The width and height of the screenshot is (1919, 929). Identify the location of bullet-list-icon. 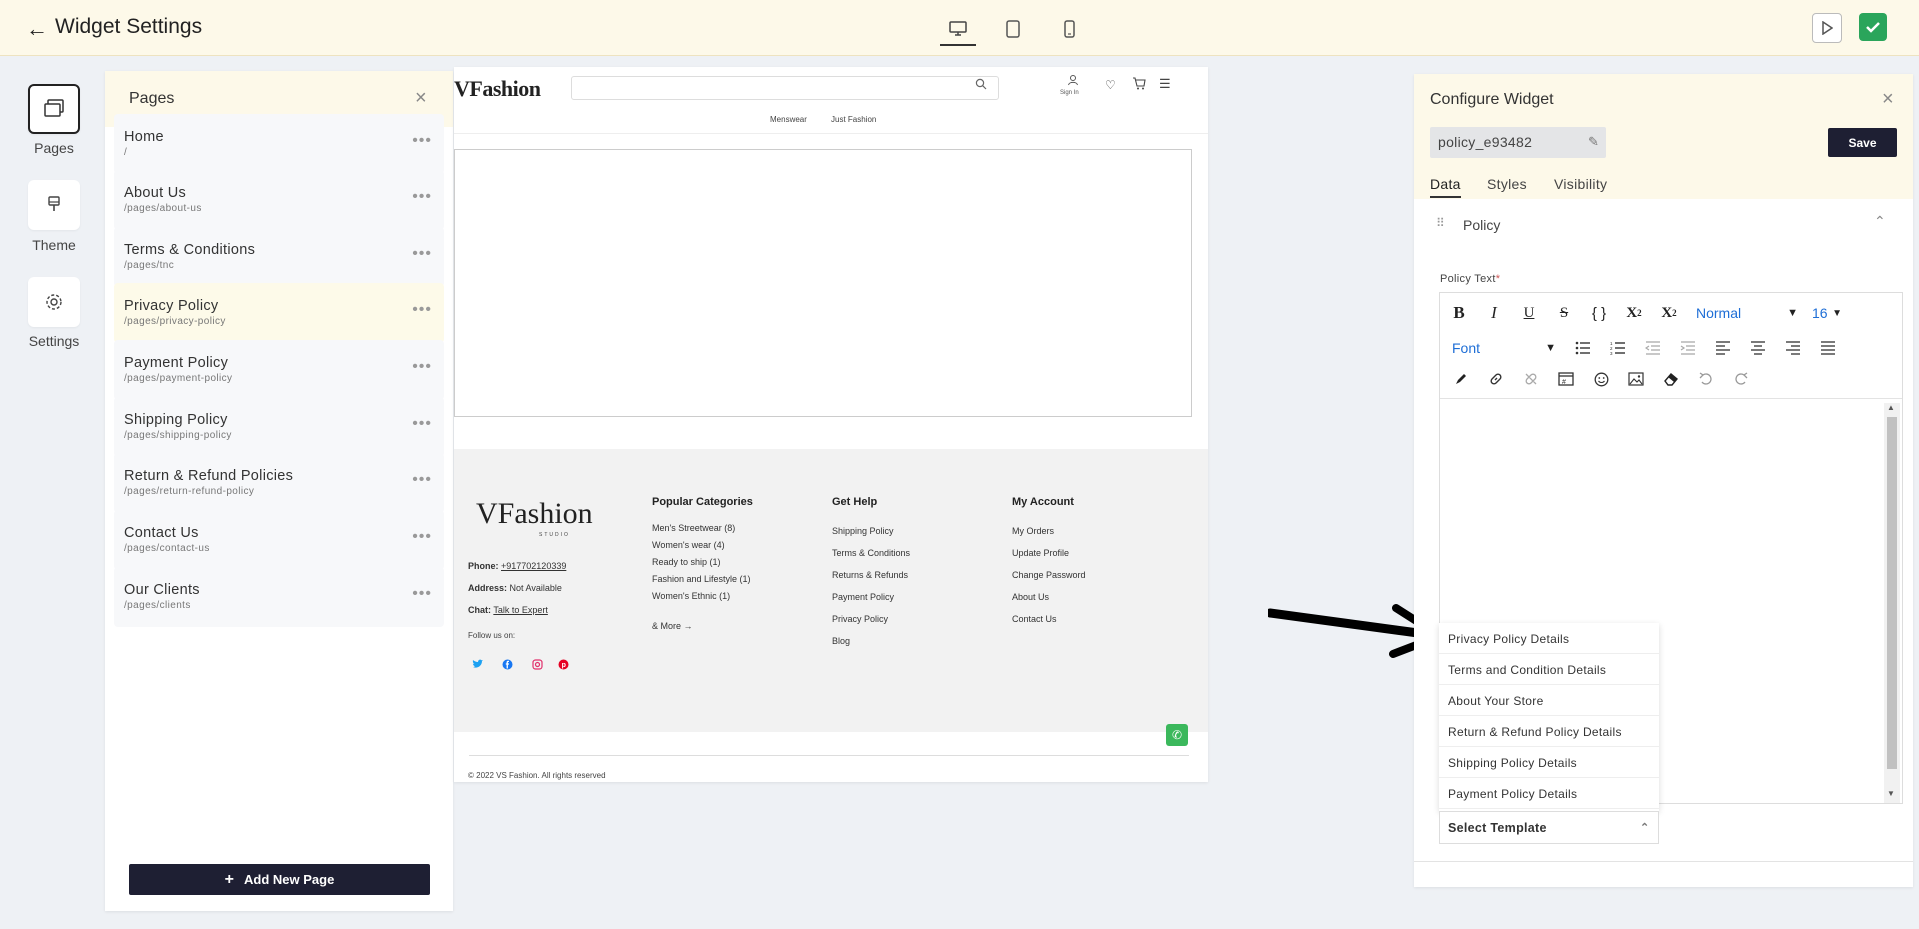
(1583, 348).